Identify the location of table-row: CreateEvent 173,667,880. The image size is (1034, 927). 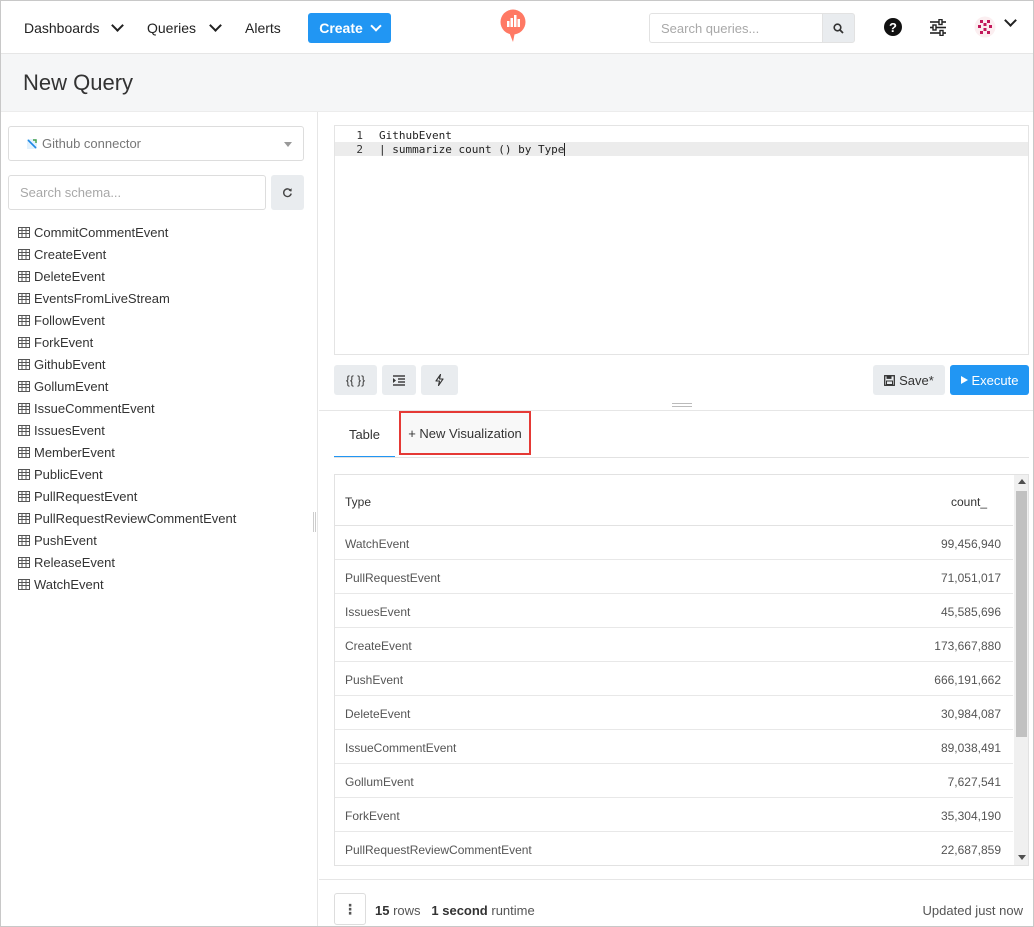
(674, 645).